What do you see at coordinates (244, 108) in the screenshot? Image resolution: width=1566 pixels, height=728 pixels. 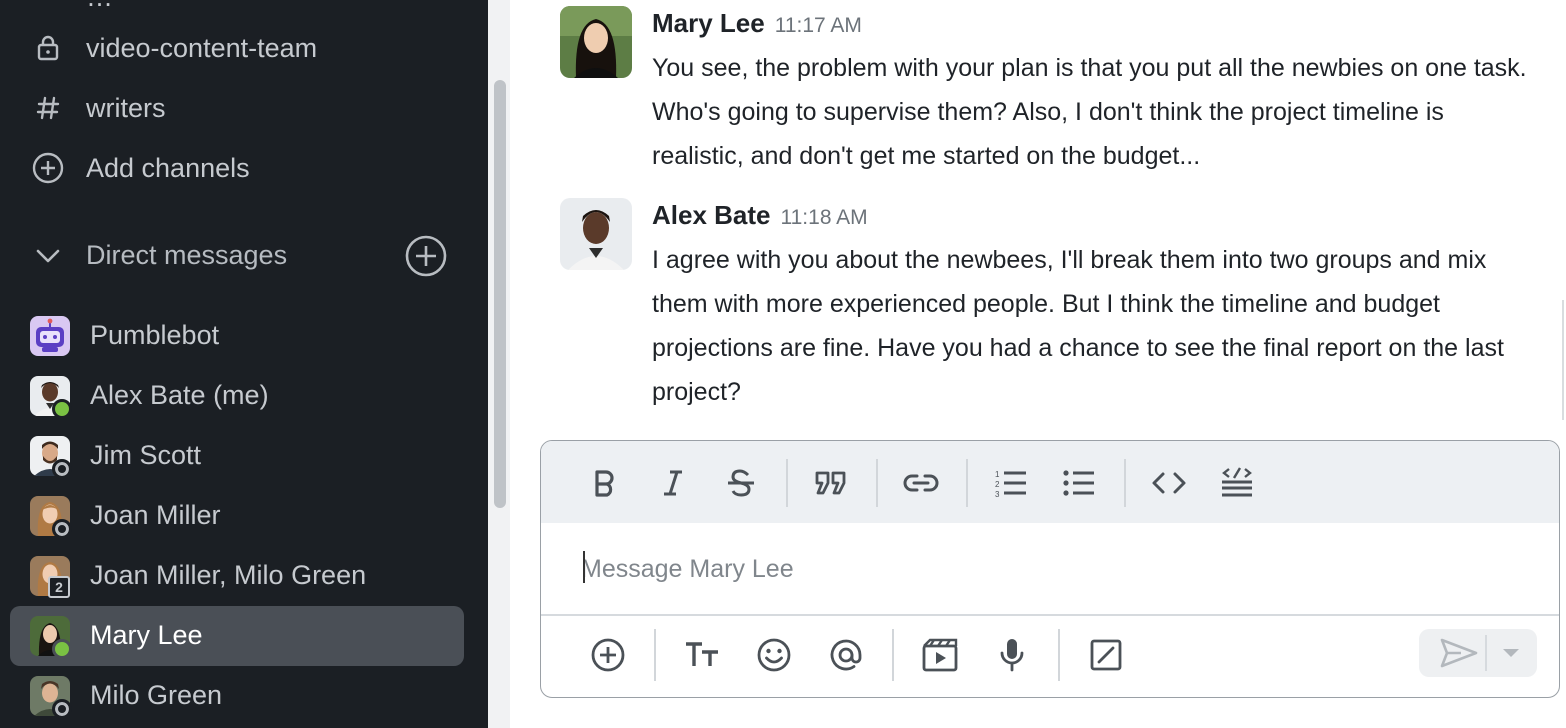 I see `sidebar-channel-writers: writers` at bounding box center [244, 108].